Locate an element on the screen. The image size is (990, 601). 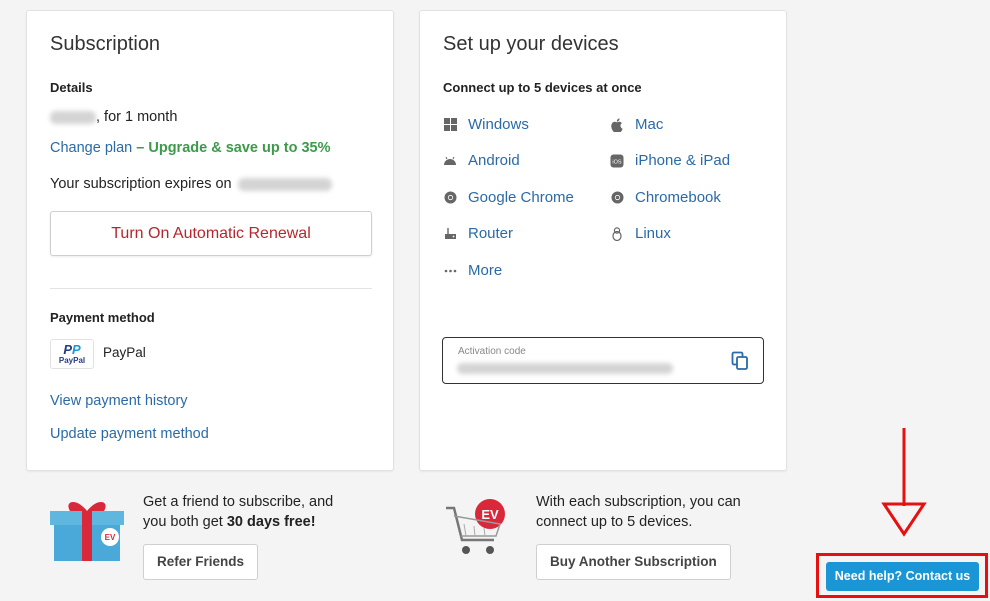
buy-text-line2: connect up to 5 devices. is located at coordinates (614, 522).